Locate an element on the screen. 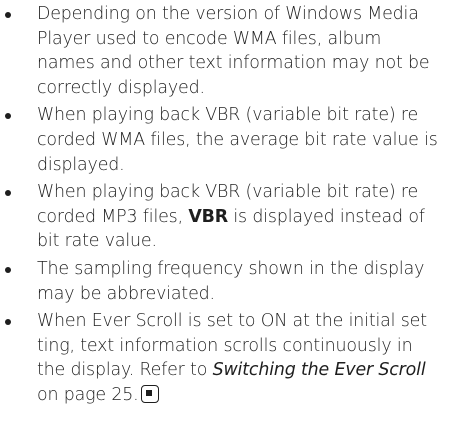  note-line: Player used to encode WMA files, album is located at coordinates (209, 38).